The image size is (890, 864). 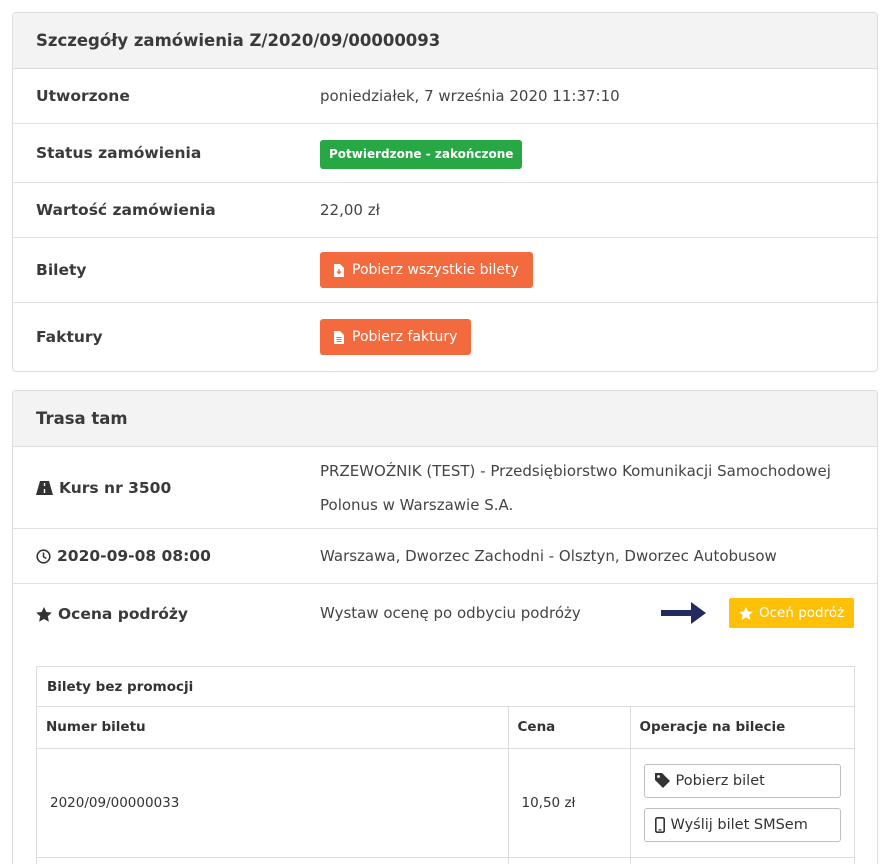 What do you see at coordinates (43, 556) in the screenshot?
I see `clock-icon` at bounding box center [43, 556].